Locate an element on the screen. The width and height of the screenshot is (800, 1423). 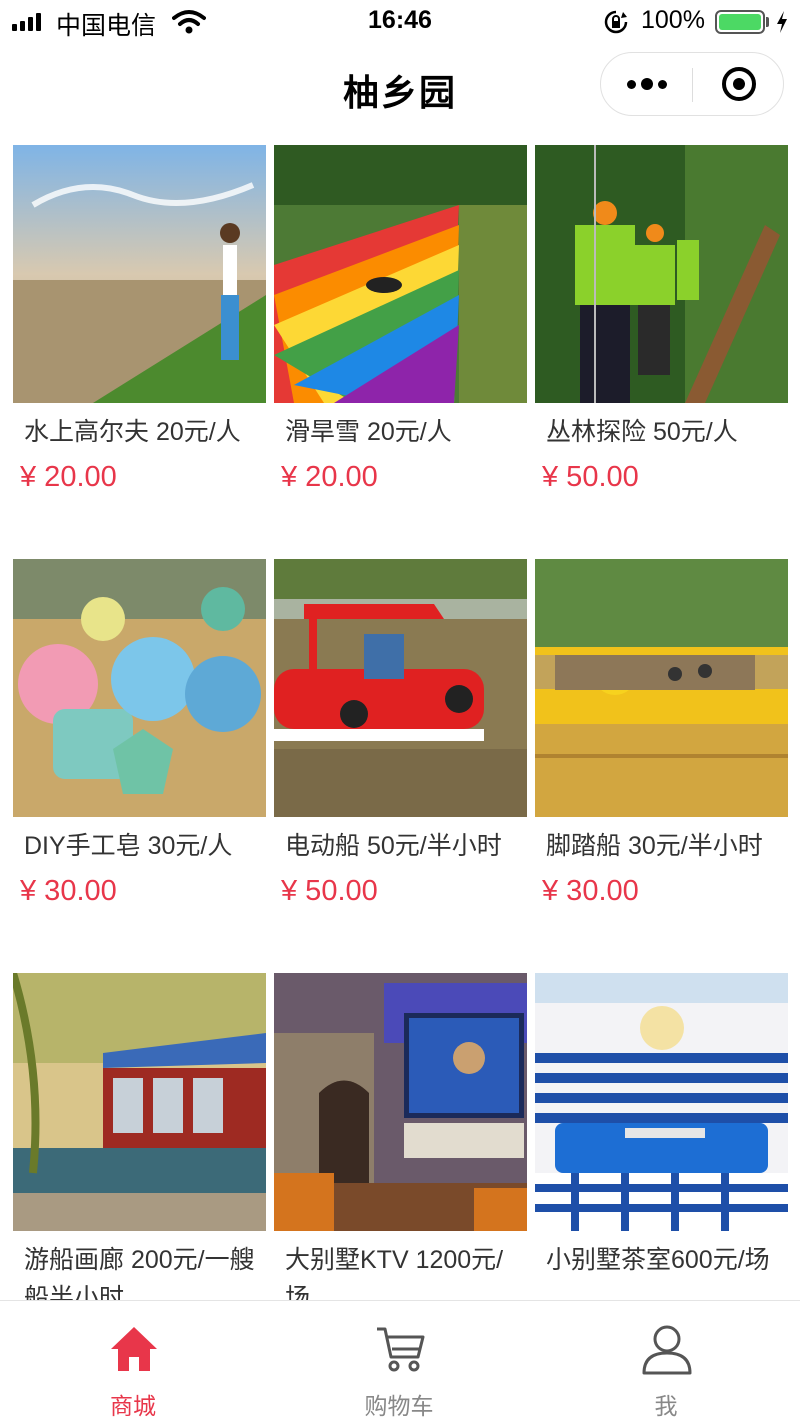
rotation-lock-icon is located at coordinates (616, 22).